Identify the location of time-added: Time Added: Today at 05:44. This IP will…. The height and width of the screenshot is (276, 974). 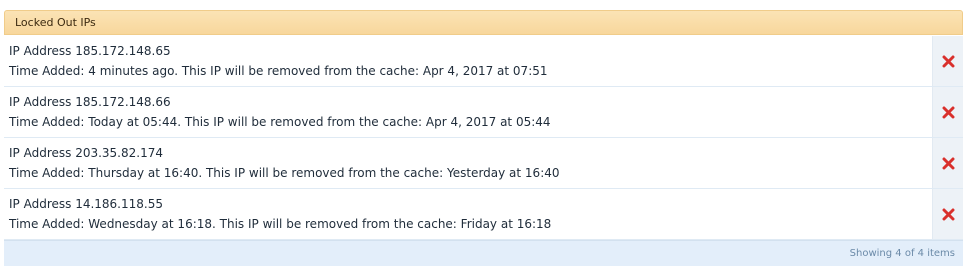
(280, 122).